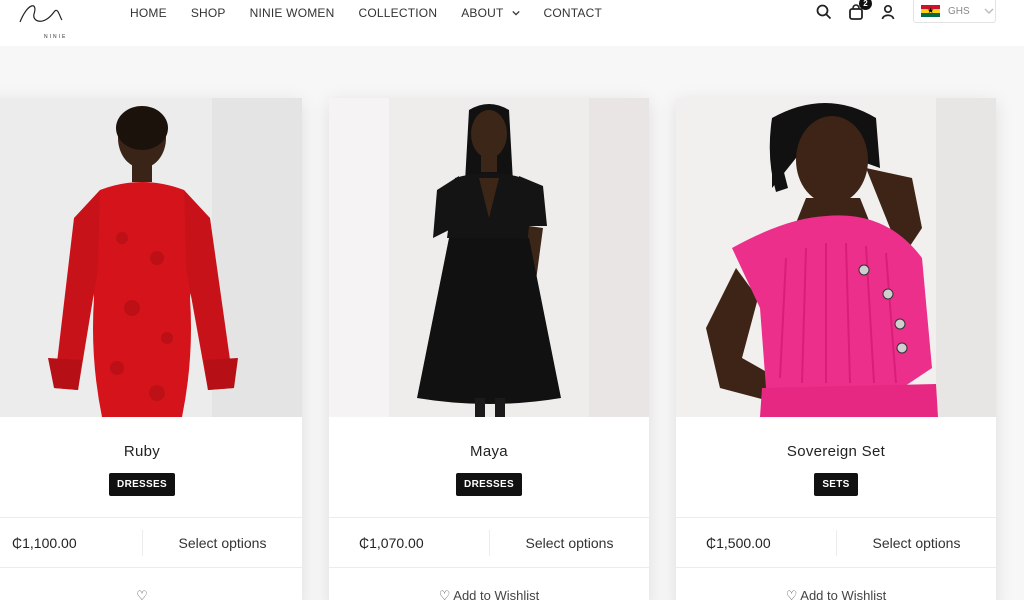  I want to click on cart-button: 2, so click(859, 11).